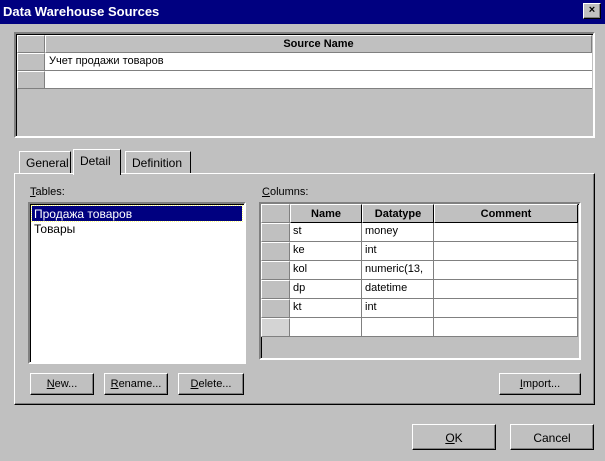 Image resolution: width=605 pixels, height=461 pixels. What do you see at coordinates (137, 213) in the screenshot?
I see `list-item: Продажа товаров` at bounding box center [137, 213].